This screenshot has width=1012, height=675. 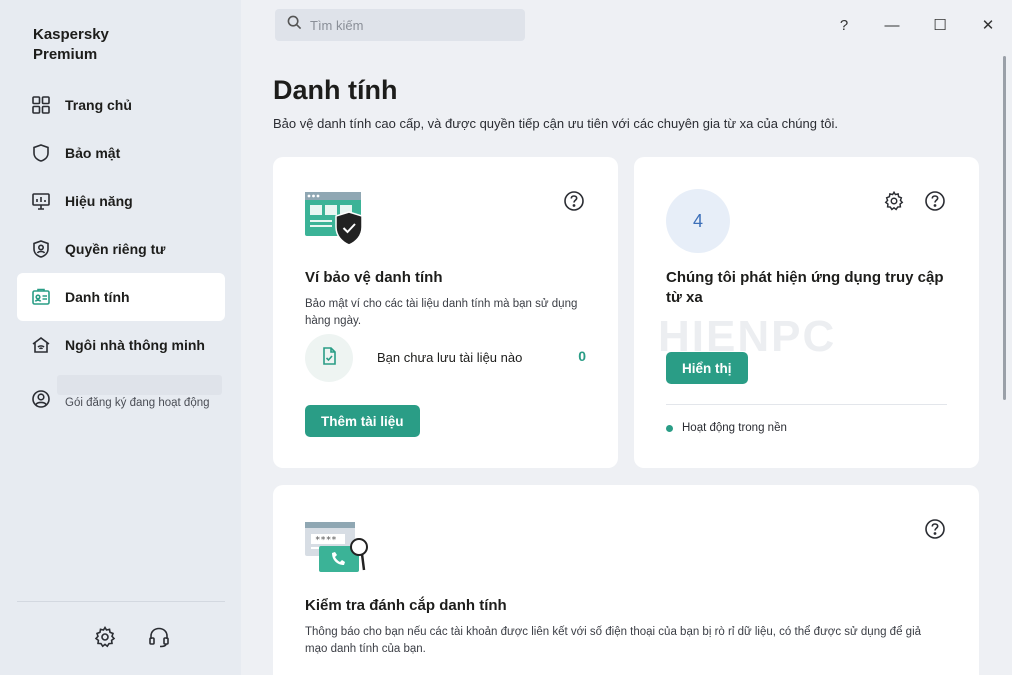 I want to click on card-divider, so click(x=806, y=404).